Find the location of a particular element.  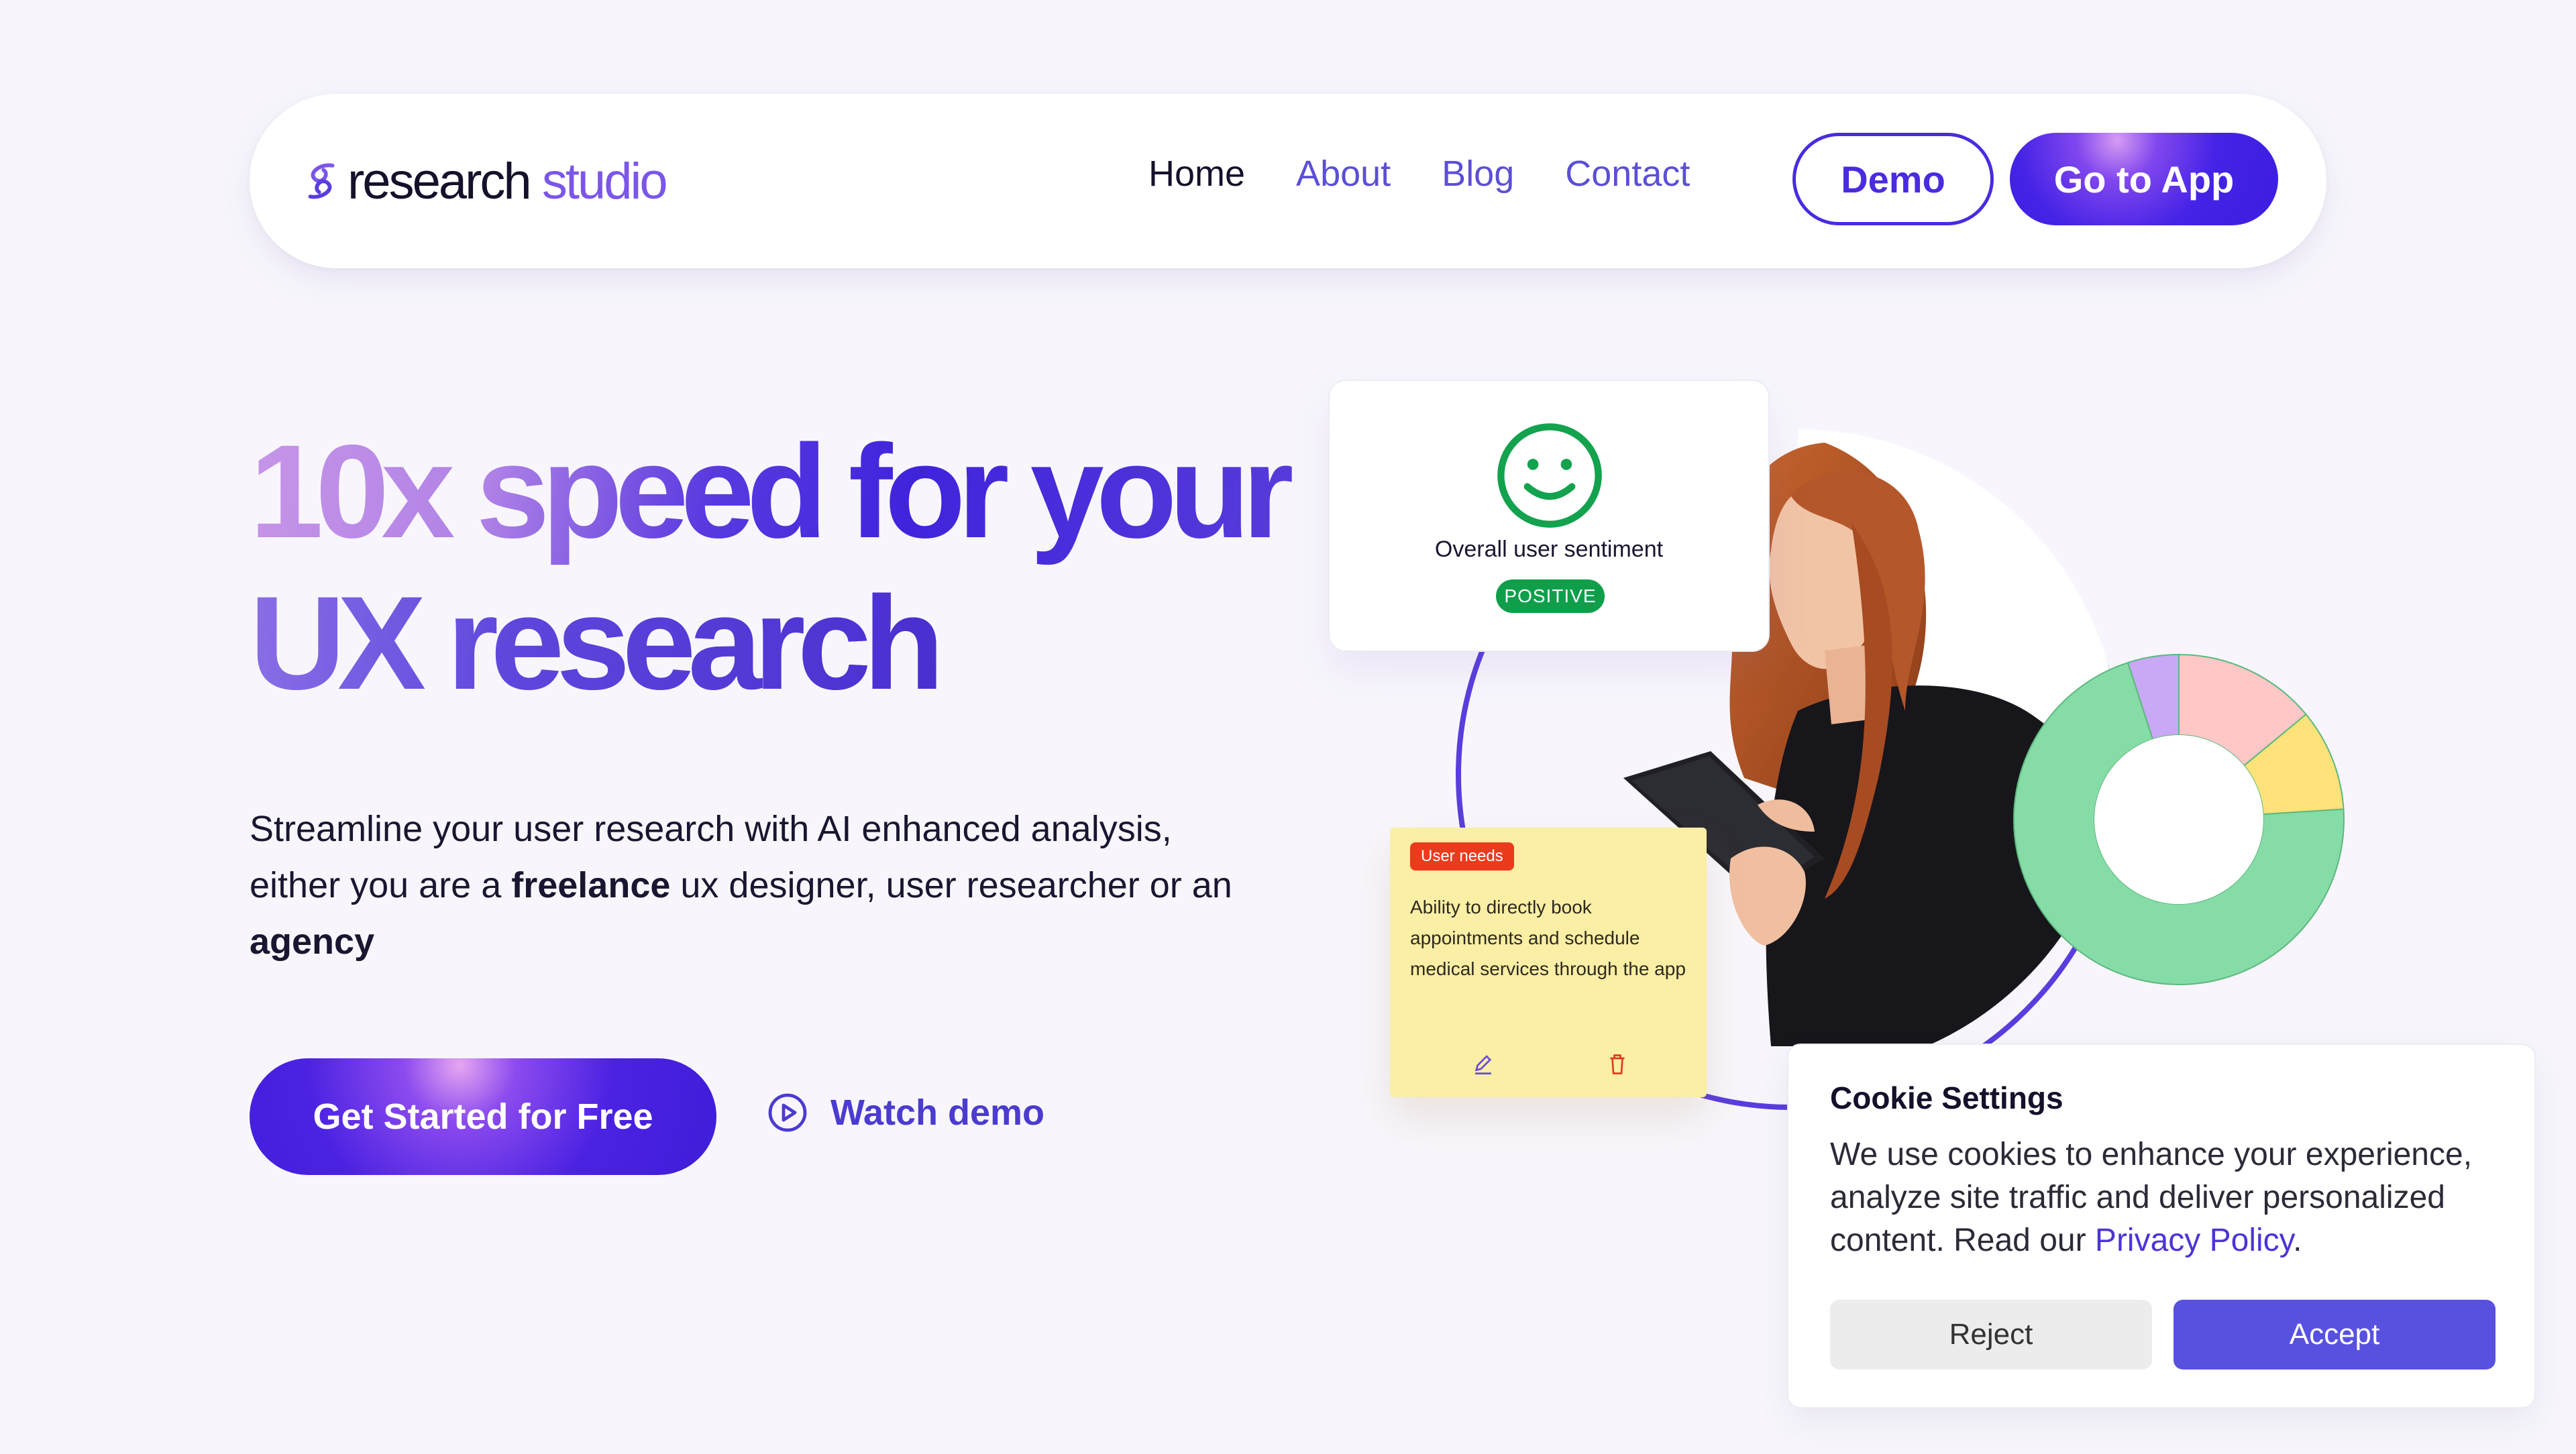

nav-link-contact: Contact is located at coordinates (1627, 173).